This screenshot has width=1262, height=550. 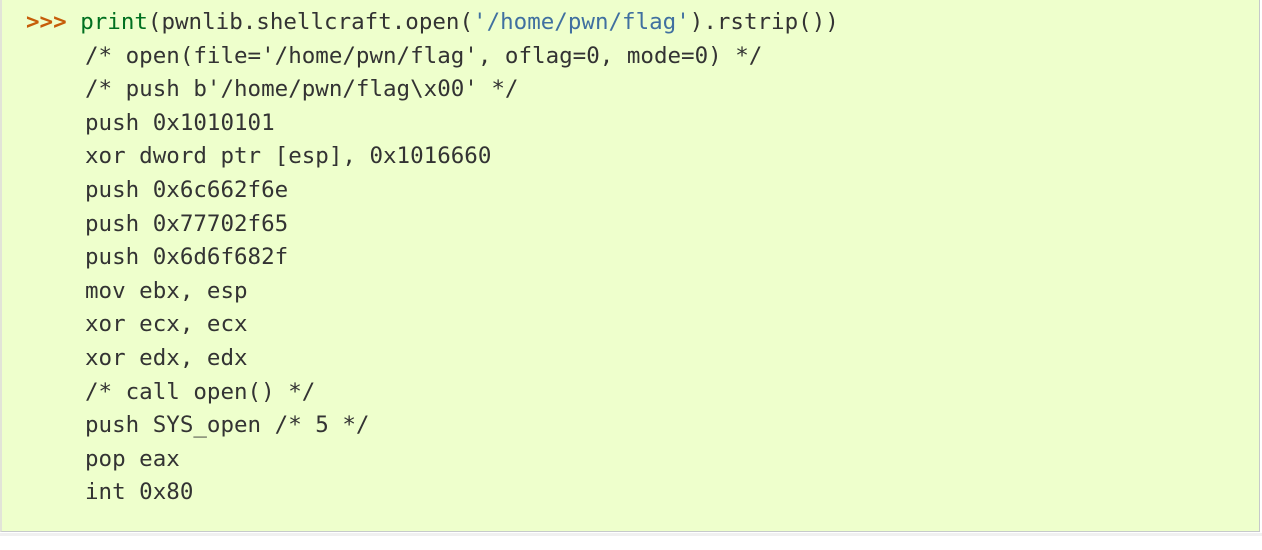 What do you see at coordinates (187, 223) in the screenshot?
I see `output-line: push 0x77702f65` at bounding box center [187, 223].